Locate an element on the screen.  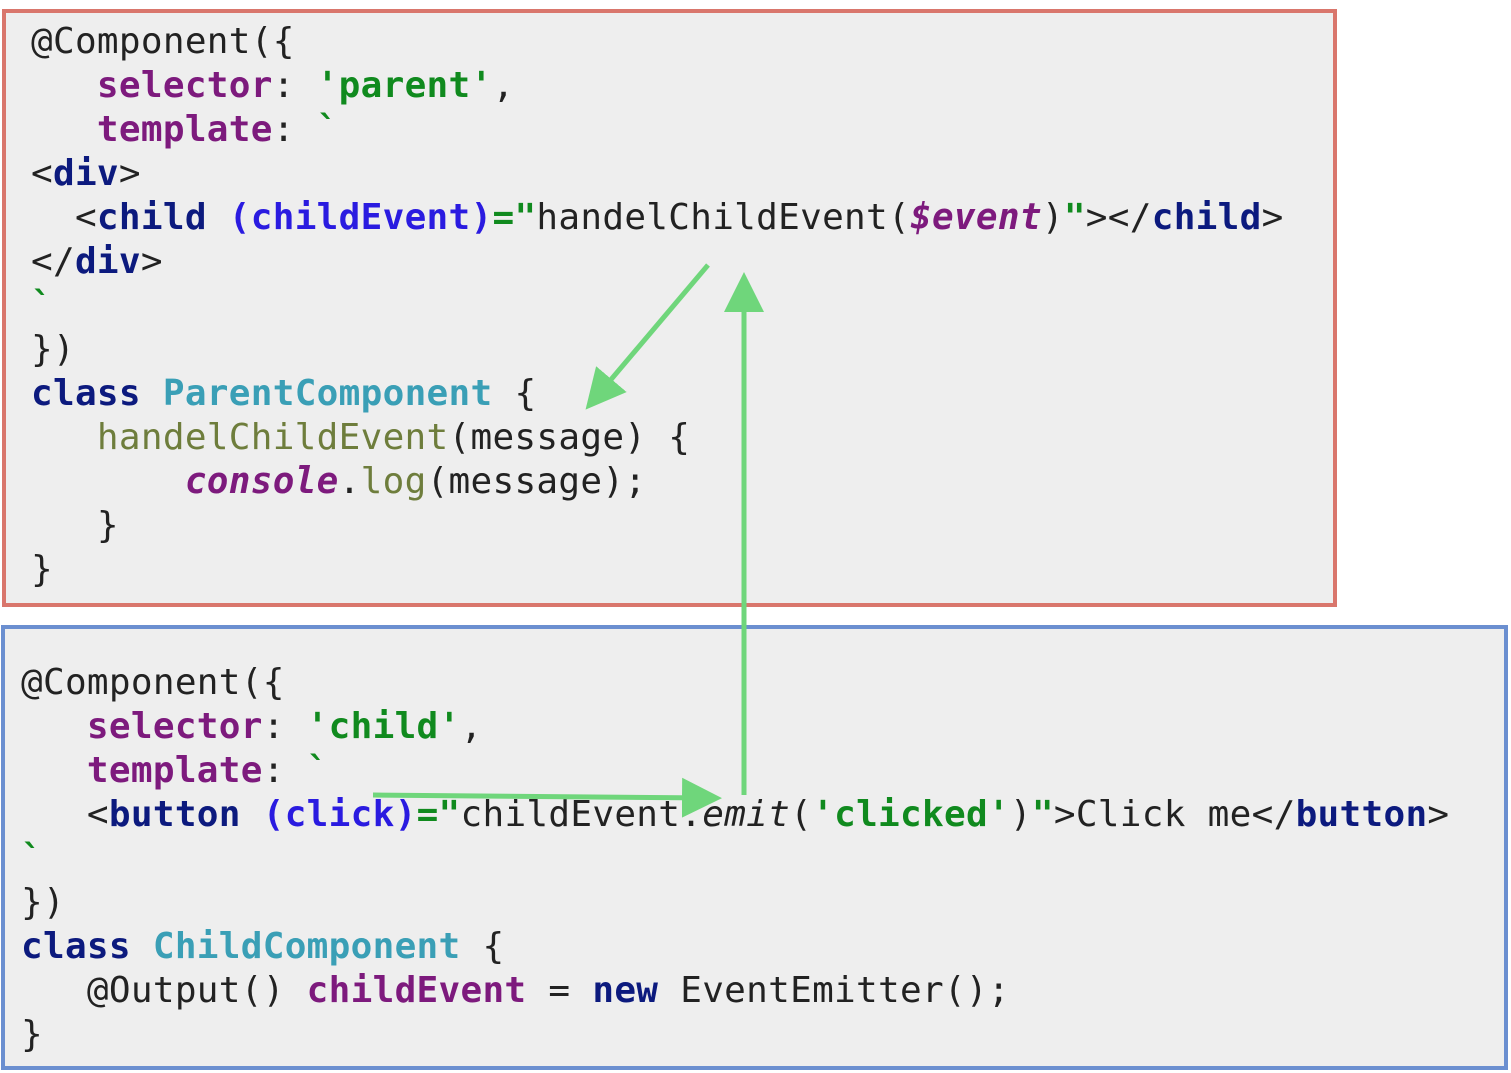
code-token: EventEmitter(); is located at coordinates (834, 990).